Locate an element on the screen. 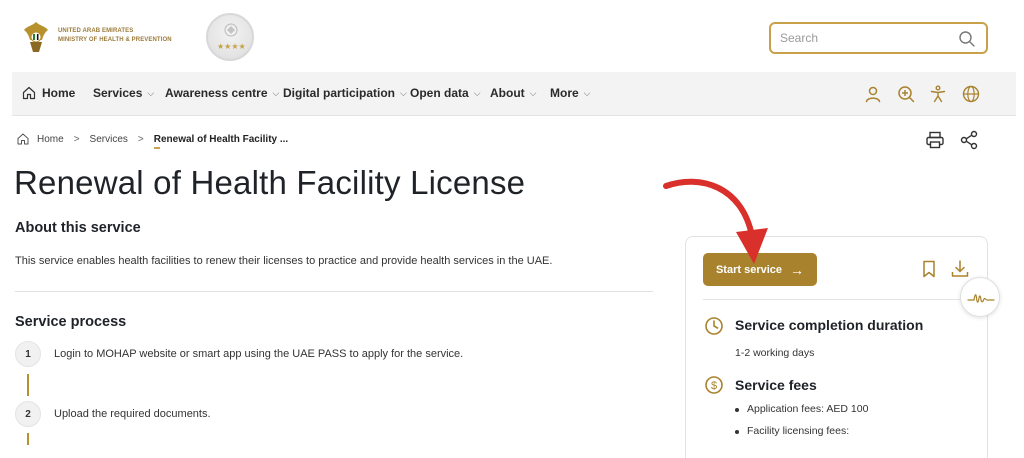 Image resolution: width=1024 pixels, height=458 pixels. fee-item: Application fees: AED 100 is located at coordinates (801, 409).